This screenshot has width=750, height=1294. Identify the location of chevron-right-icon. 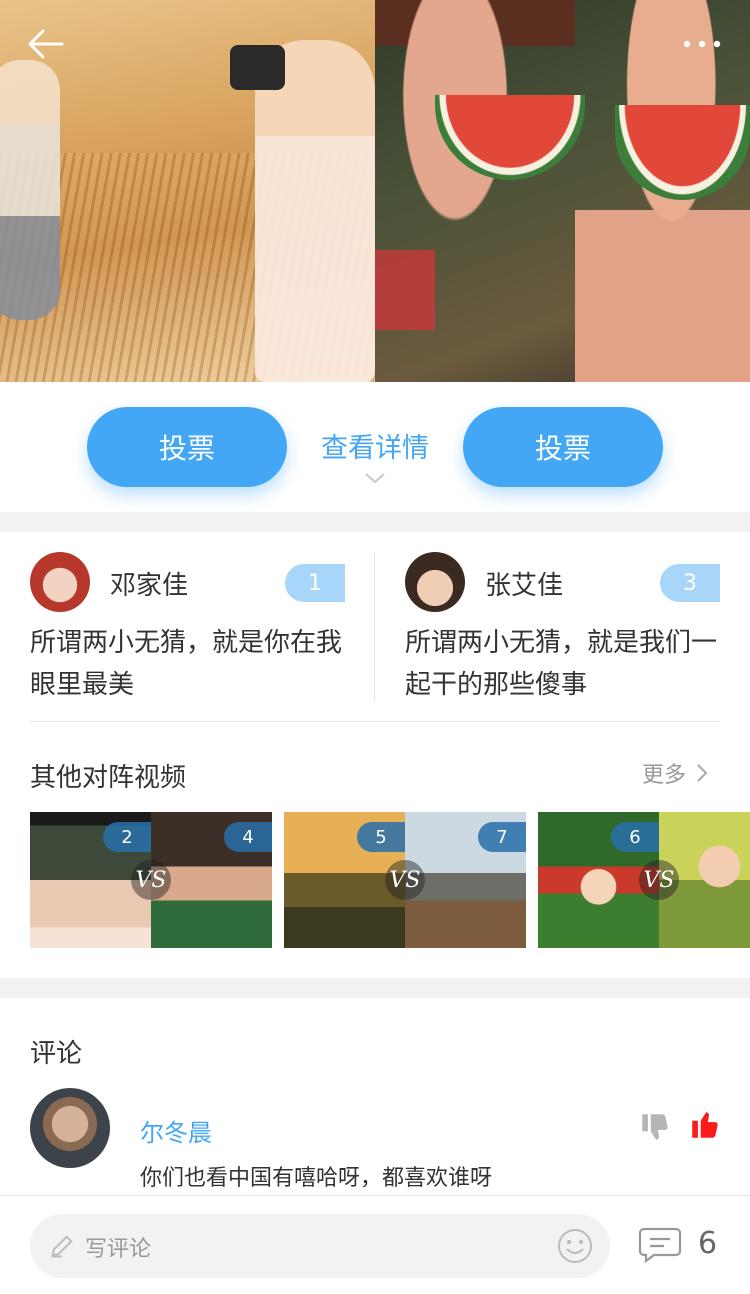
(702, 773).